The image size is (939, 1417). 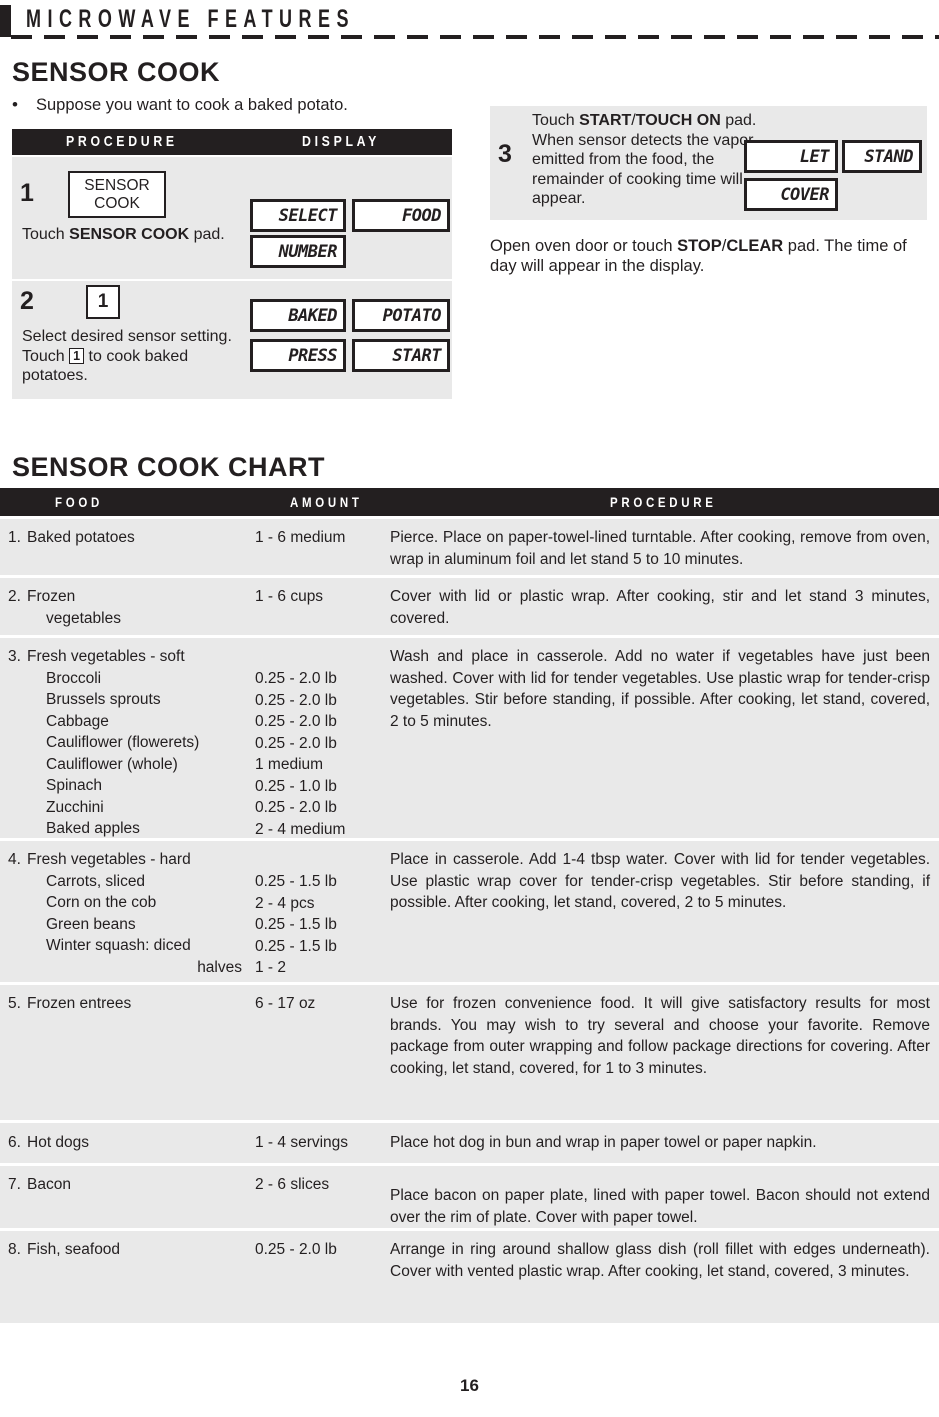 What do you see at coordinates (300, 537) in the screenshot?
I see `chart-amount-value: 1 - 6 medium` at bounding box center [300, 537].